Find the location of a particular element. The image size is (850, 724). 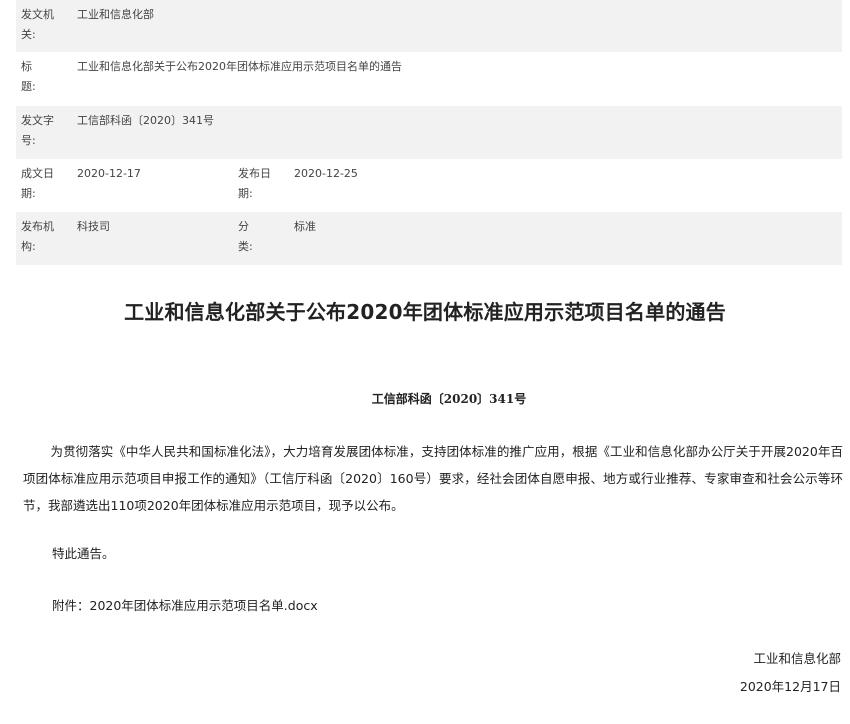

document-number: 工信部科函〔2020〕341号 is located at coordinates (449, 399).